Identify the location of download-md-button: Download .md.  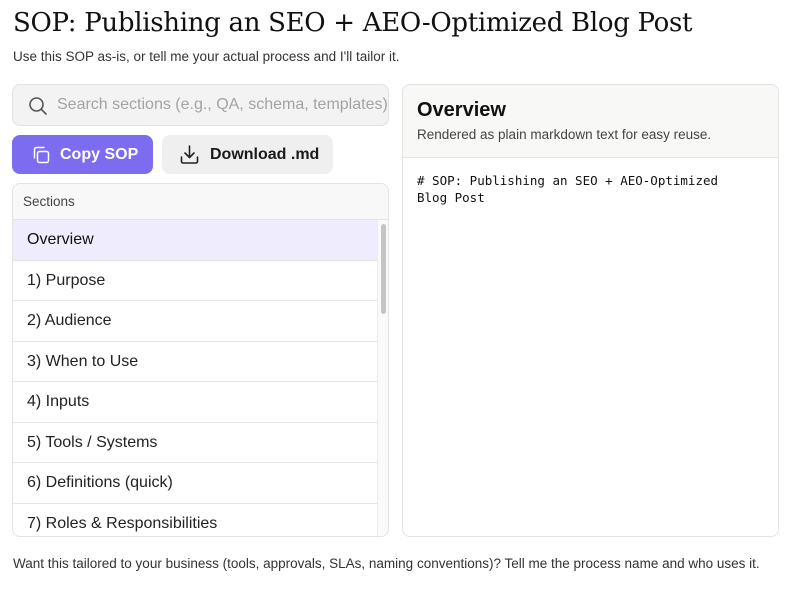
(247, 154).